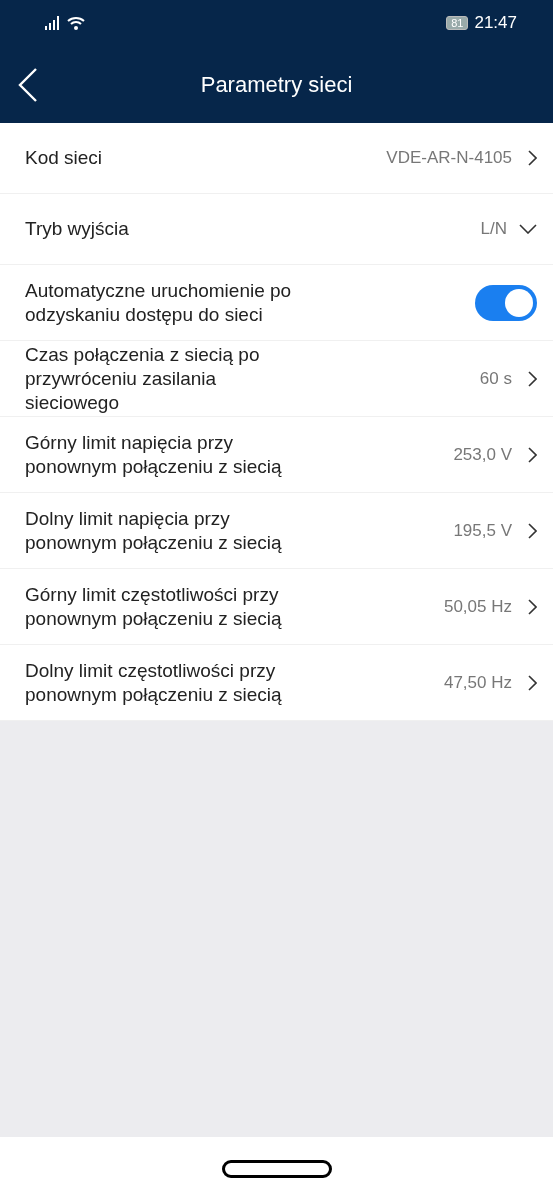 The image size is (553, 1200). I want to click on setting-label: Czas połączenia z siecią po przywróceniu zasilania sieciowego, so click(143, 378).